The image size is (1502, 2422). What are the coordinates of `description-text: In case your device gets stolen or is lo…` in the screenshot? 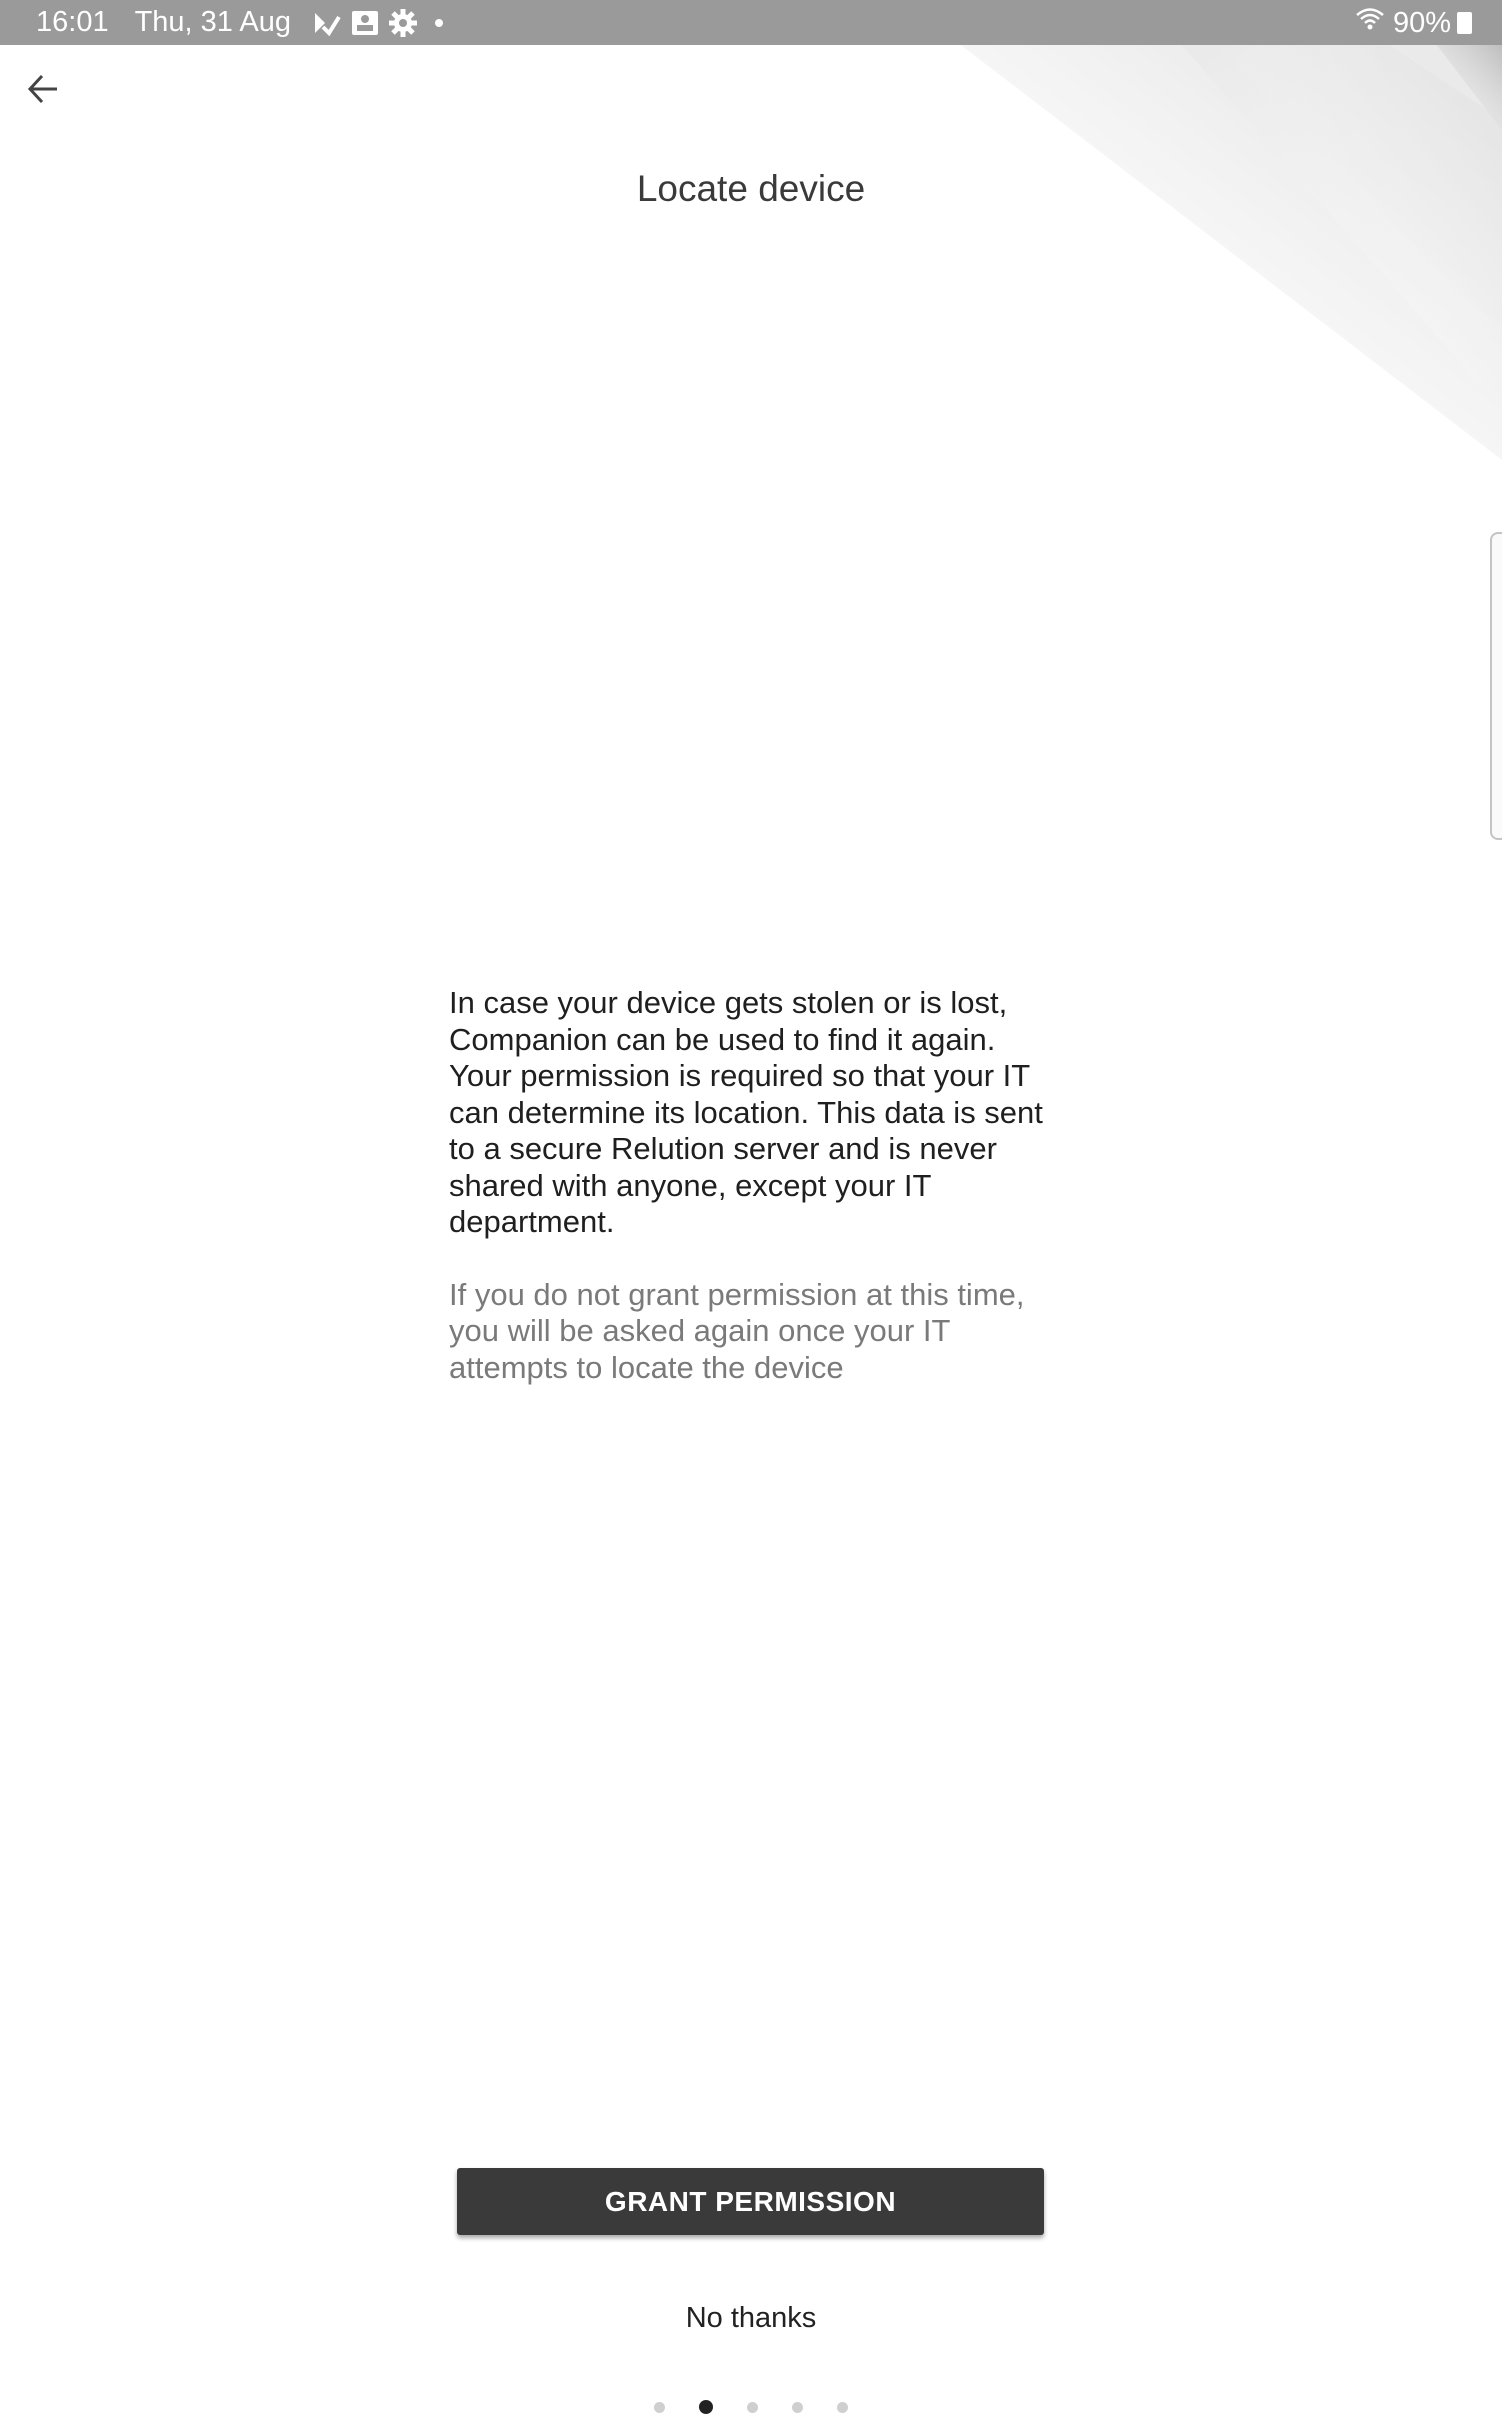 It's located at (746, 1112).